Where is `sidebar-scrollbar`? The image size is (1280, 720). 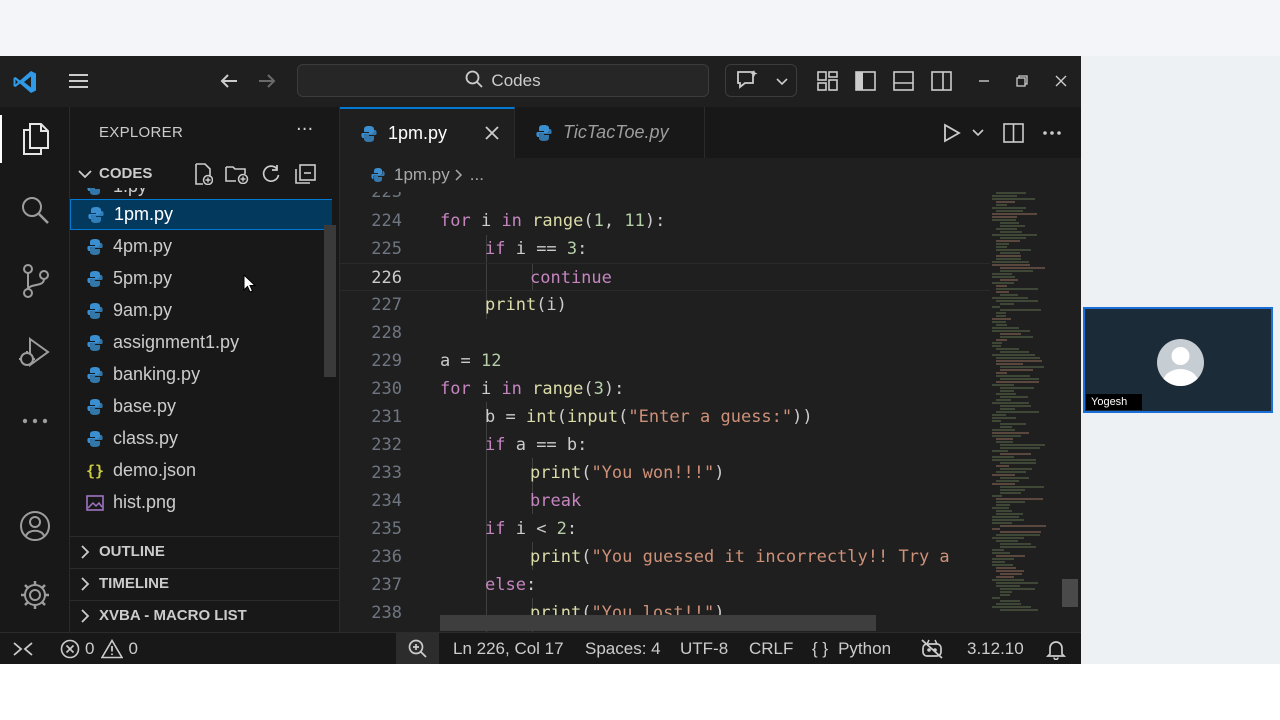
sidebar-scrollbar is located at coordinates (330, 301).